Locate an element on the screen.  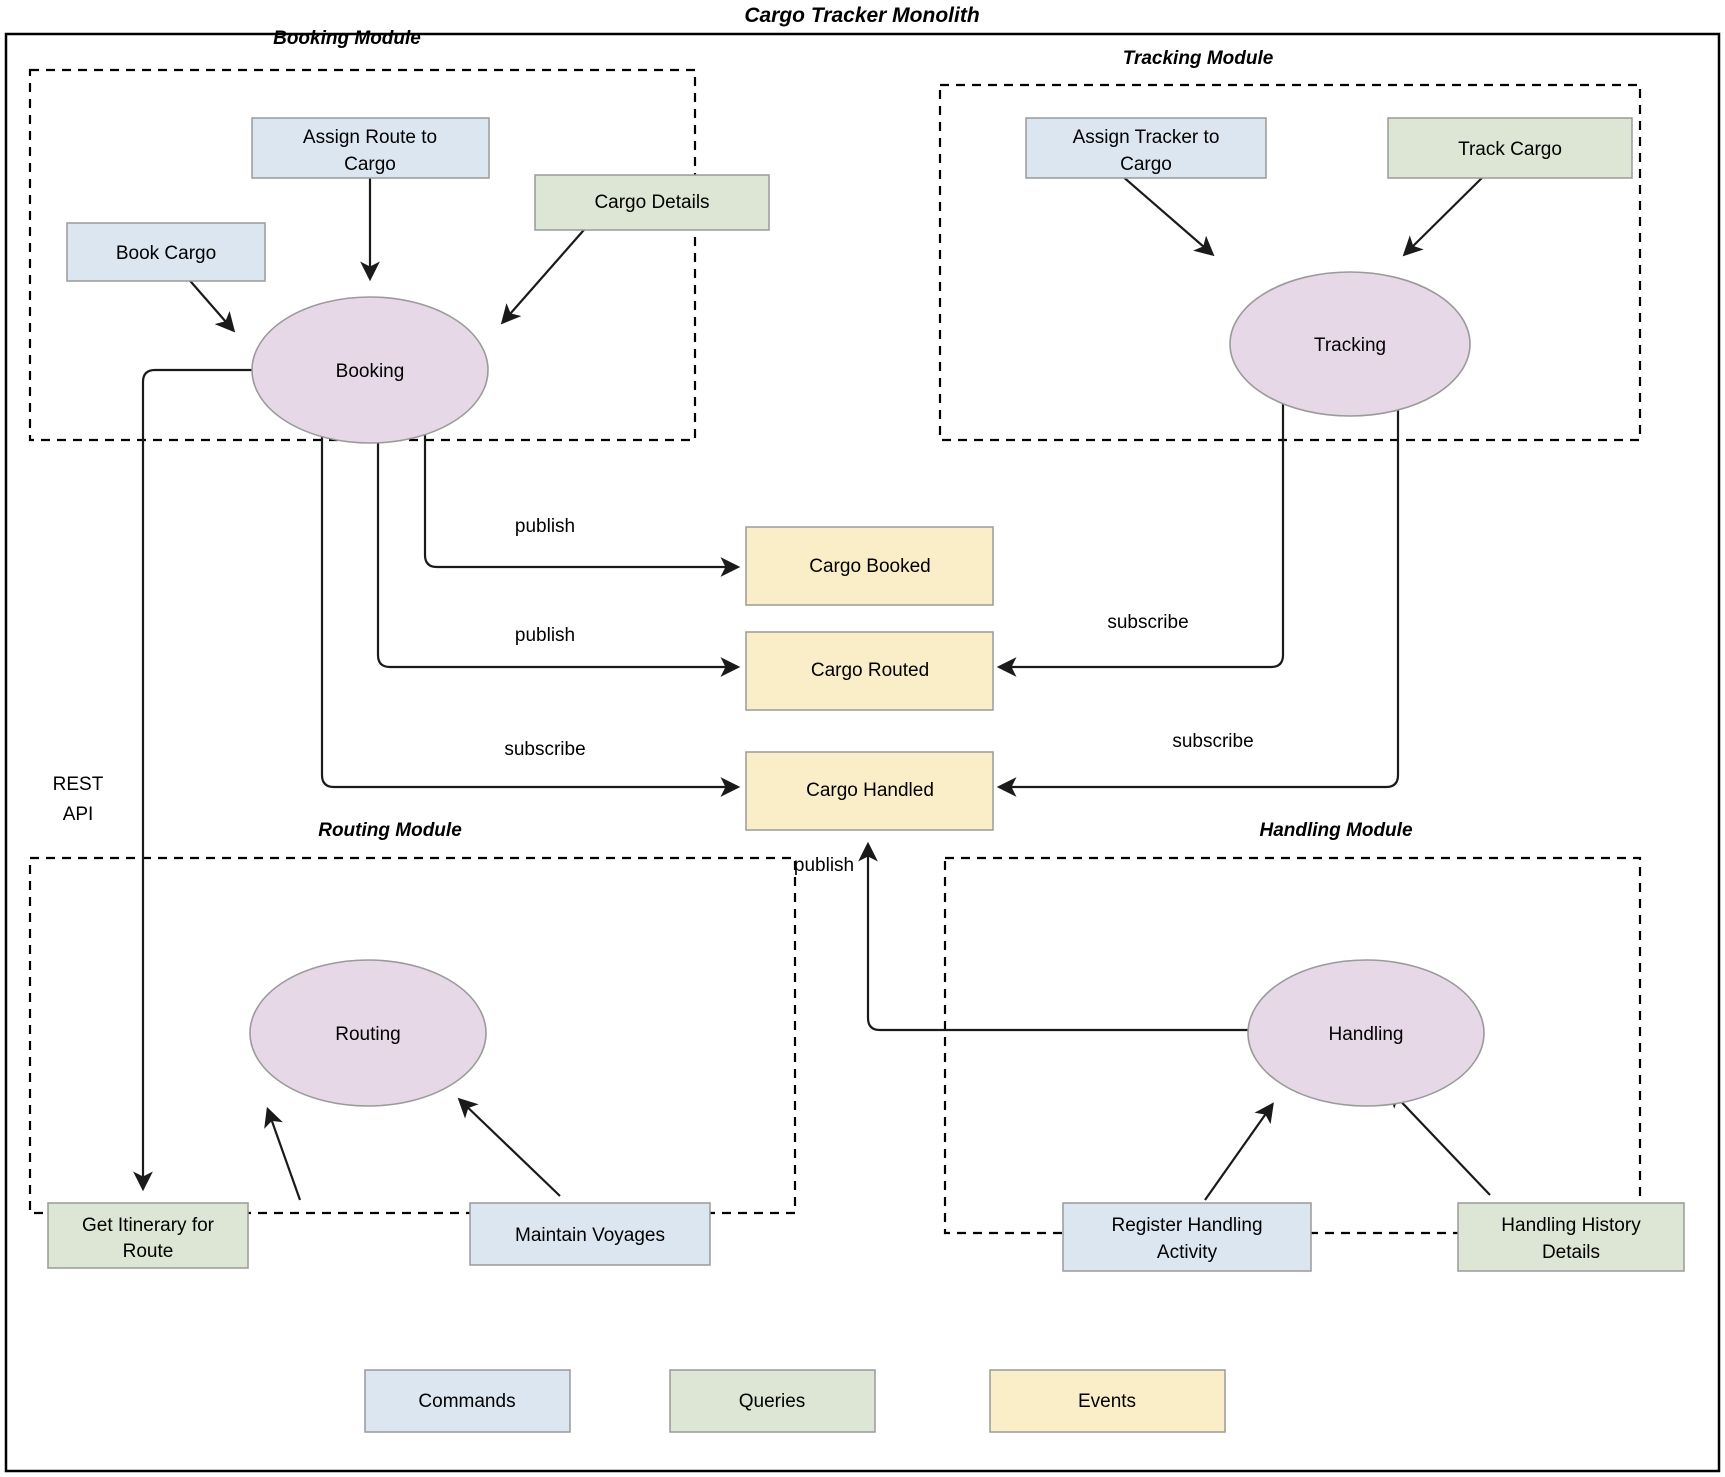
box-track-cargo: Track Cargo is located at coordinates (1510, 148).